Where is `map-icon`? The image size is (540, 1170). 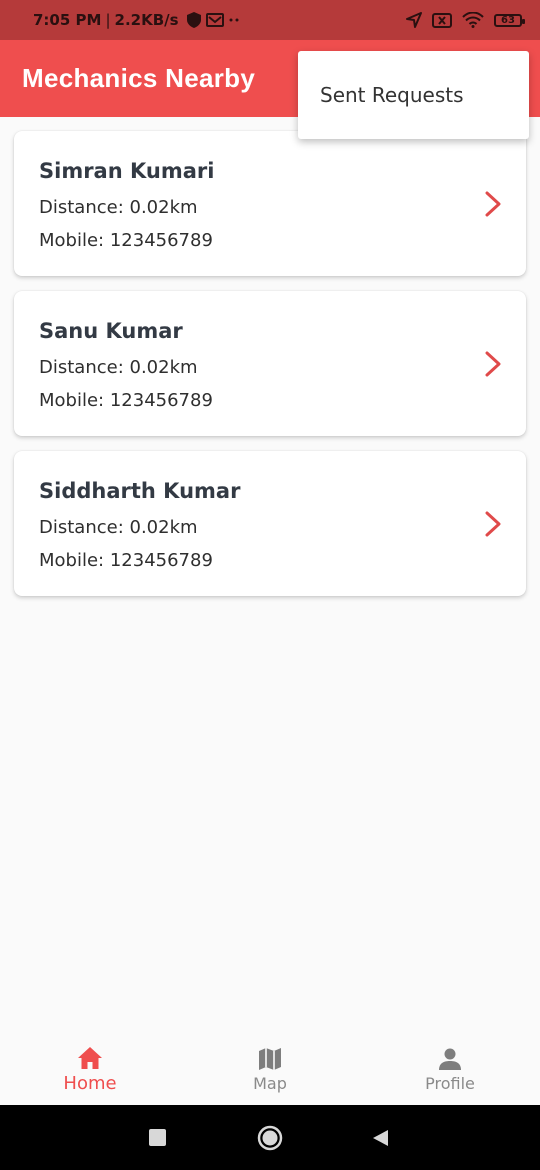 map-icon is located at coordinates (270, 1059).